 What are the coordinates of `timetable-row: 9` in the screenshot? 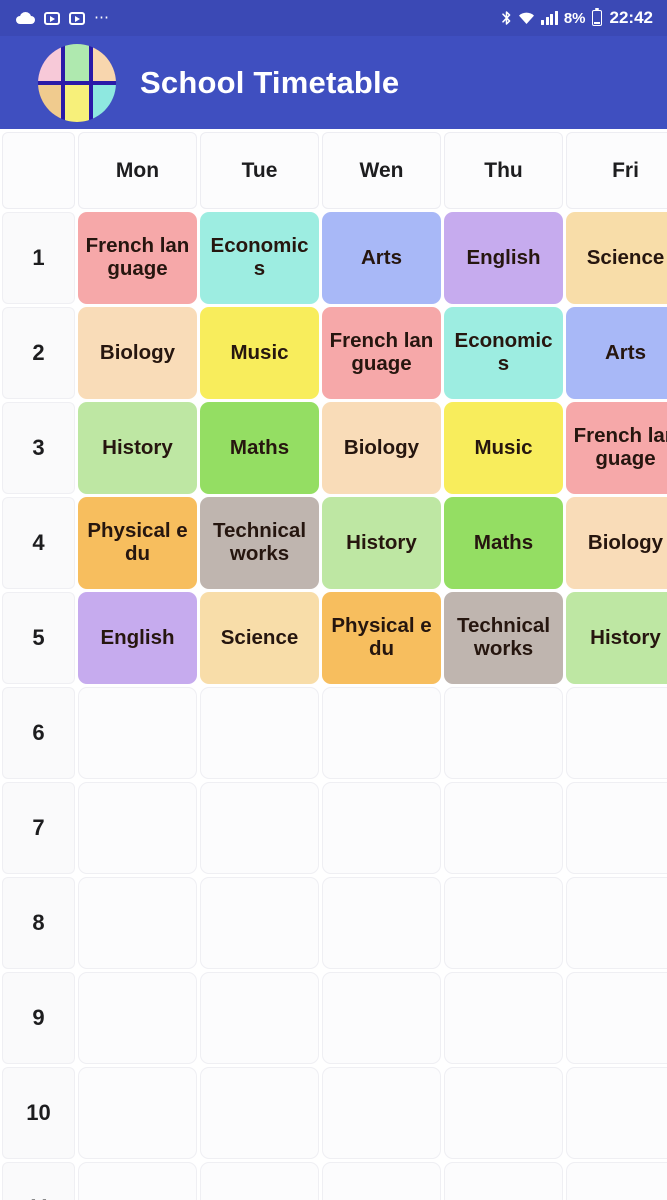 It's located at (334, 1018).